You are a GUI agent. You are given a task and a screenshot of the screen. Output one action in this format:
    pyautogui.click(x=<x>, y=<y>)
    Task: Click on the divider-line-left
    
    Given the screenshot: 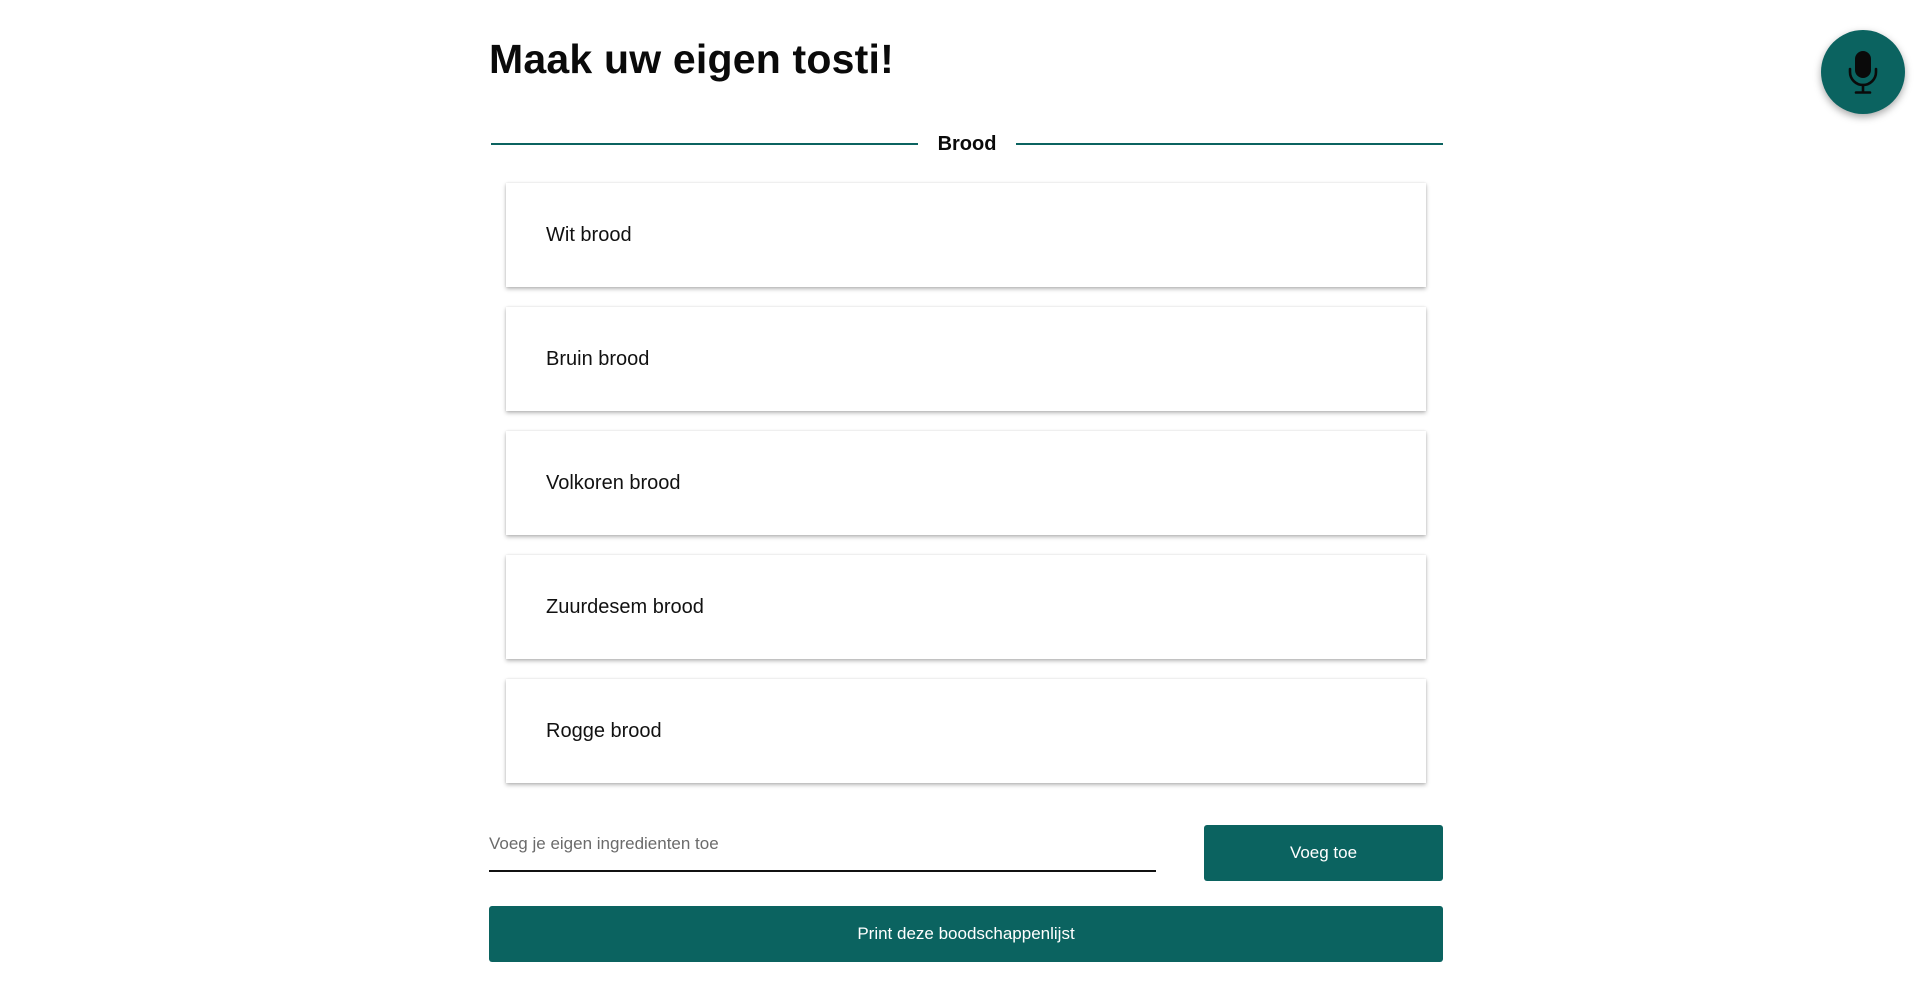 What is the action you would take?
    pyautogui.click(x=704, y=144)
    